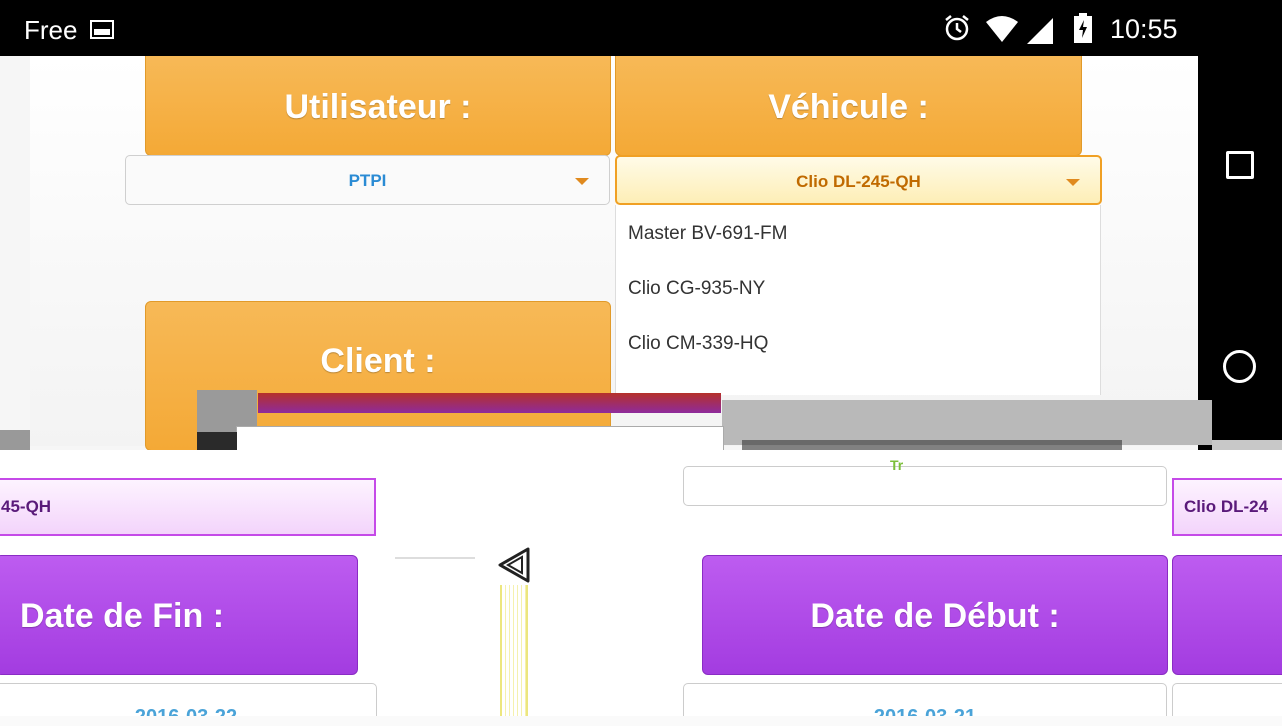 The height and width of the screenshot is (726, 1282). I want to click on recent-apps-icon, so click(1240, 165).